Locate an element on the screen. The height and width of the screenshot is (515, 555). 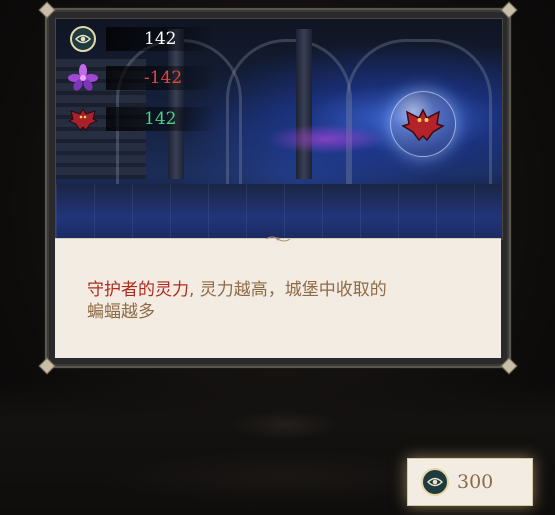
stat-value-bat: 142 is located at coordinates (160, 119).